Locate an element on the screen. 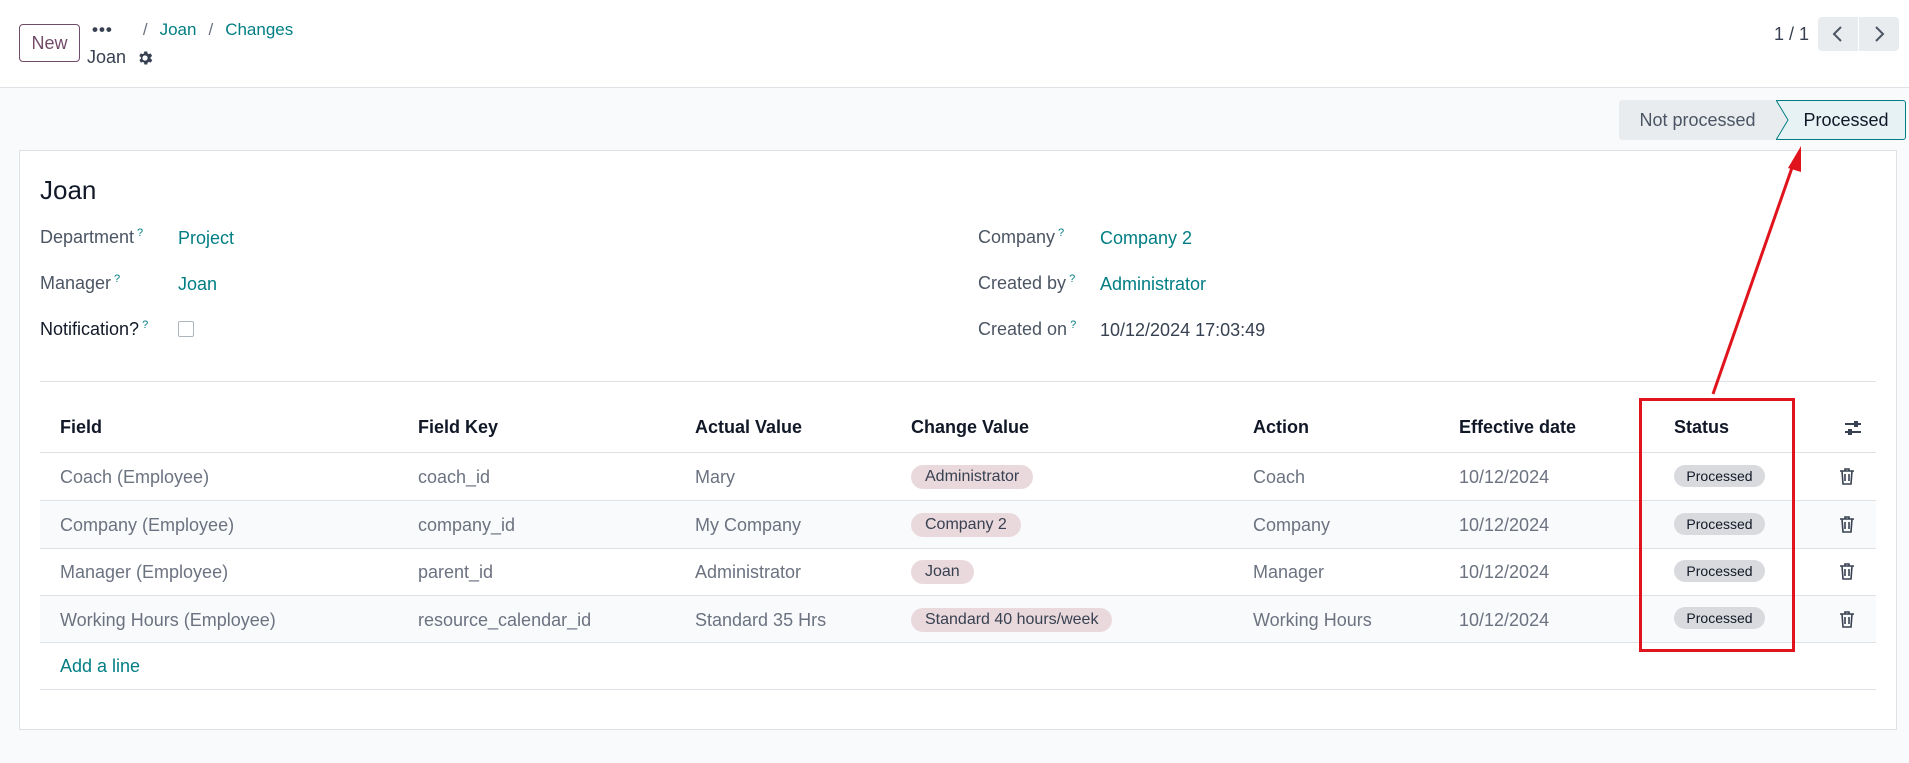 The image size is (1909, 763). cell-action: Company is located at coordinates (1292, 525).